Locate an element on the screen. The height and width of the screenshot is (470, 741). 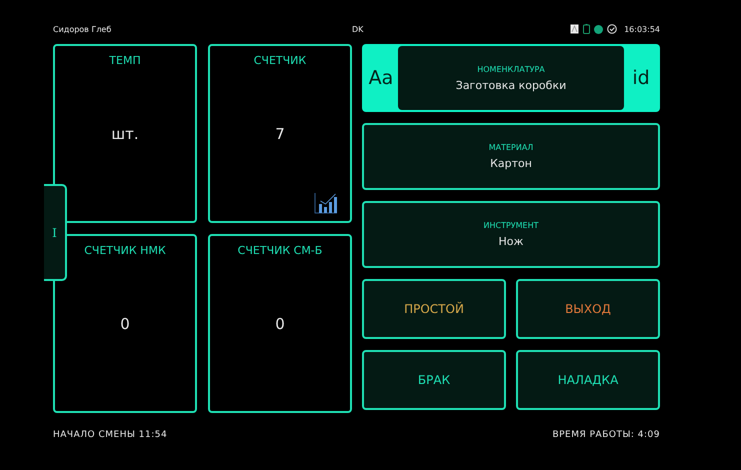
action-button: ПРОСТОЙ is located at coordinates (434, 309).